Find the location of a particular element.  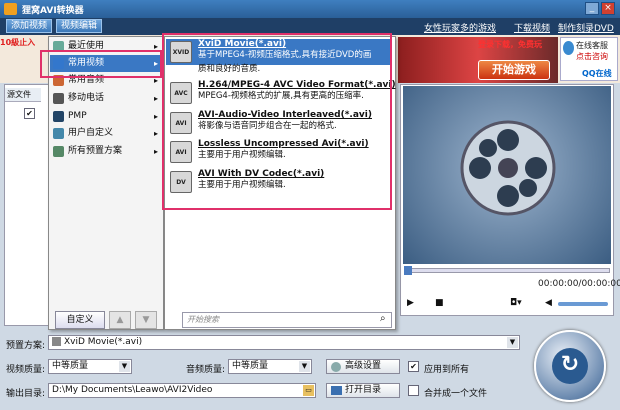

apply-all-checkbox: ✔ is located at coordinates (413, 366).